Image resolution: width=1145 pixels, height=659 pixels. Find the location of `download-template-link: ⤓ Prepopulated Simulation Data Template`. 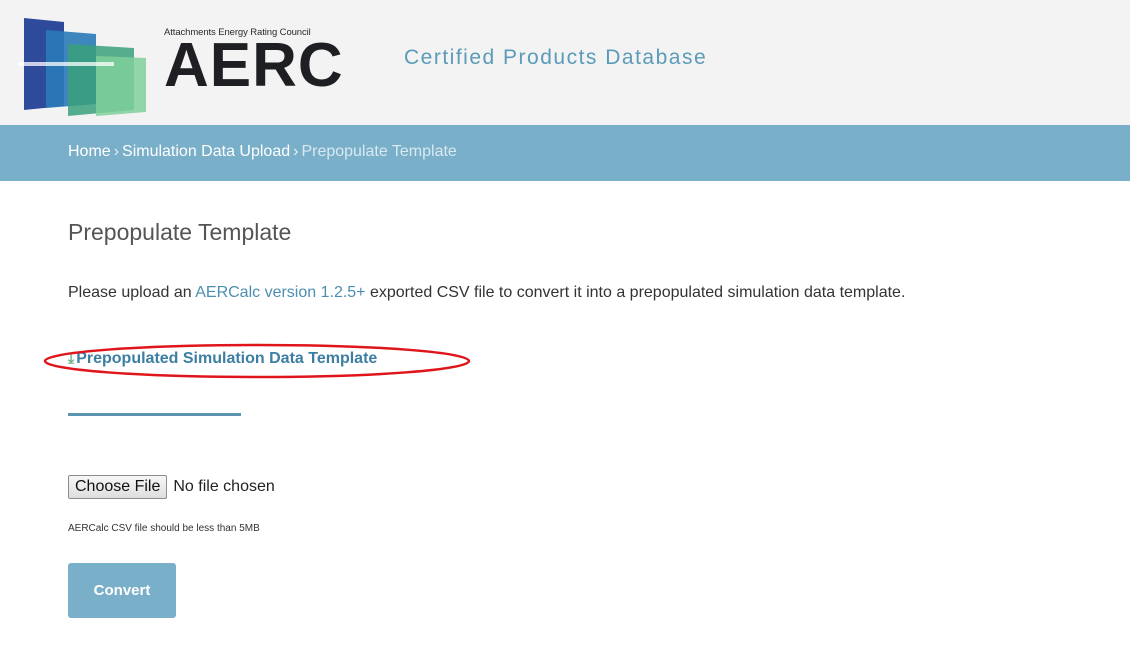

download-template-link: ⤓ Prepopulated Simulation Data Template is located at coordinates (222, 359).